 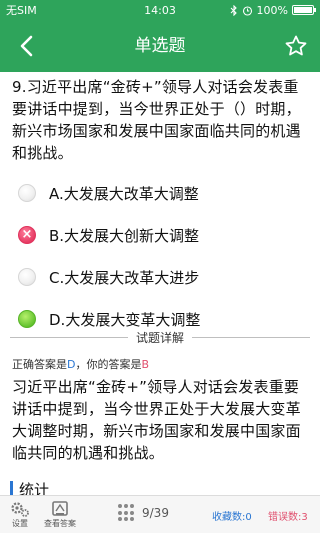 What do you see at coordinates (155, 513) in the screenshot?
I see `progress-text: 9/39` at bounding box center [155, 513].